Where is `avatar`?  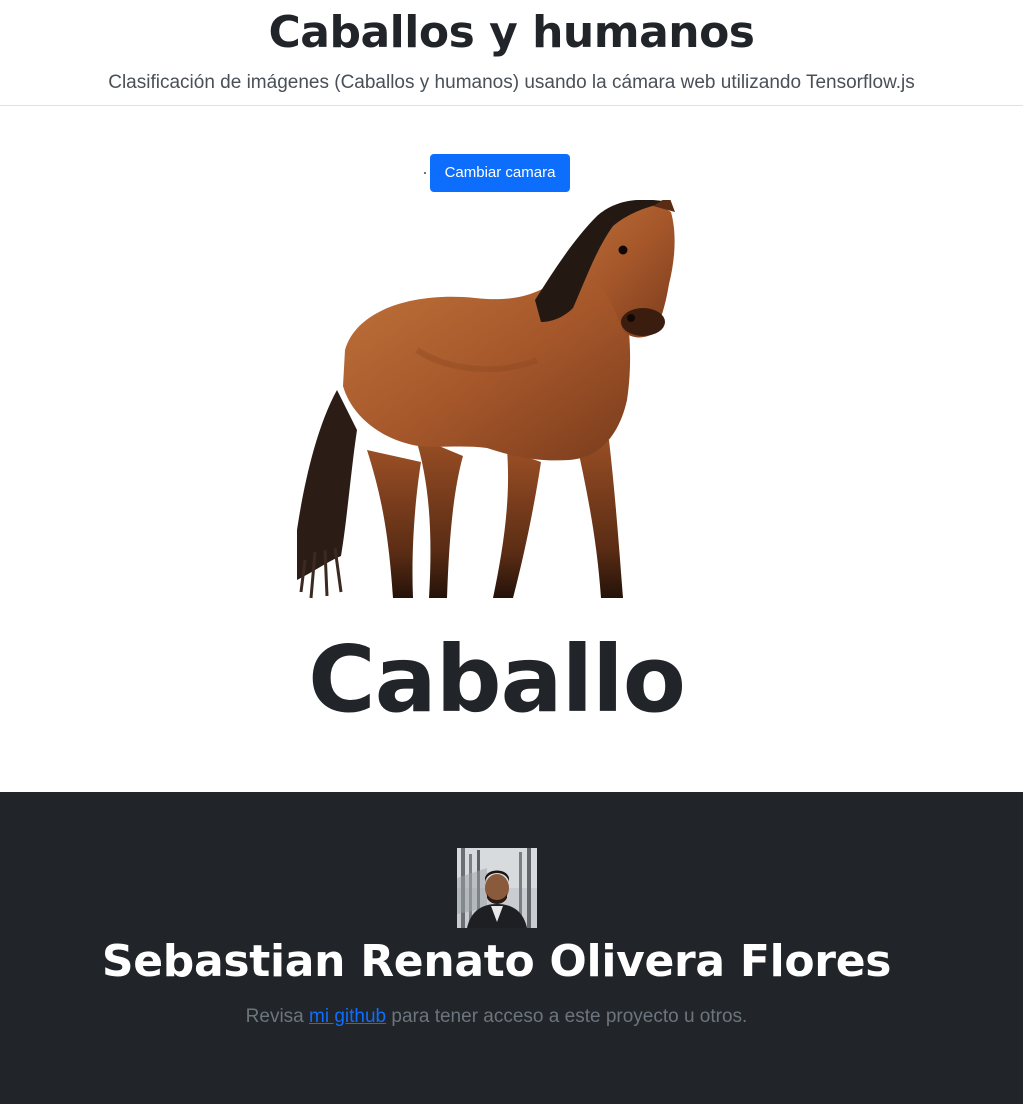
avatar is located at coordinates (497, 888).